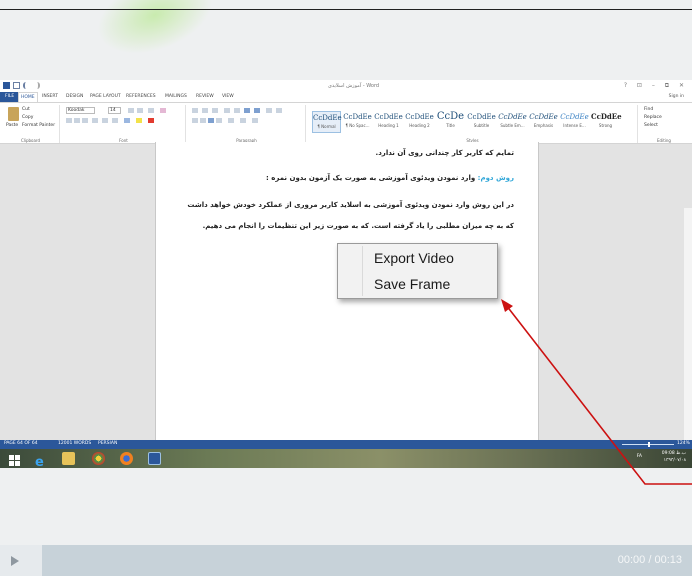 This screenshot has height=576, width=692. Describe the element at coordinates (131, 110) in the screenshot. I see `grow-font-icon` at that location.